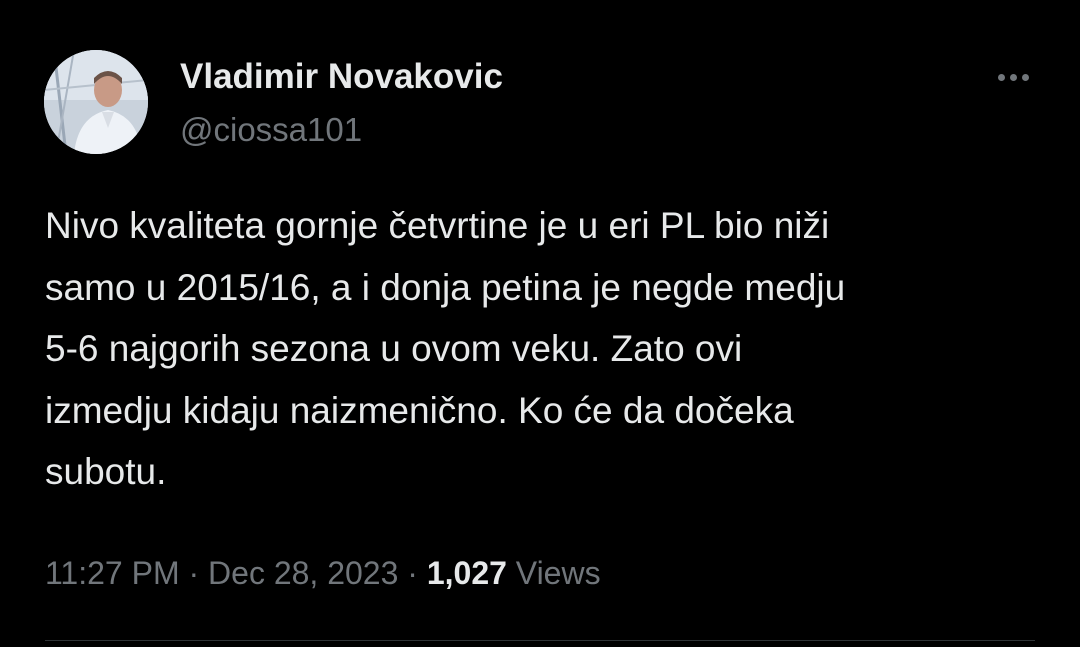 This screenshot has width=1080, height=647. I want to click on views-label: Views, so click(558, 573).